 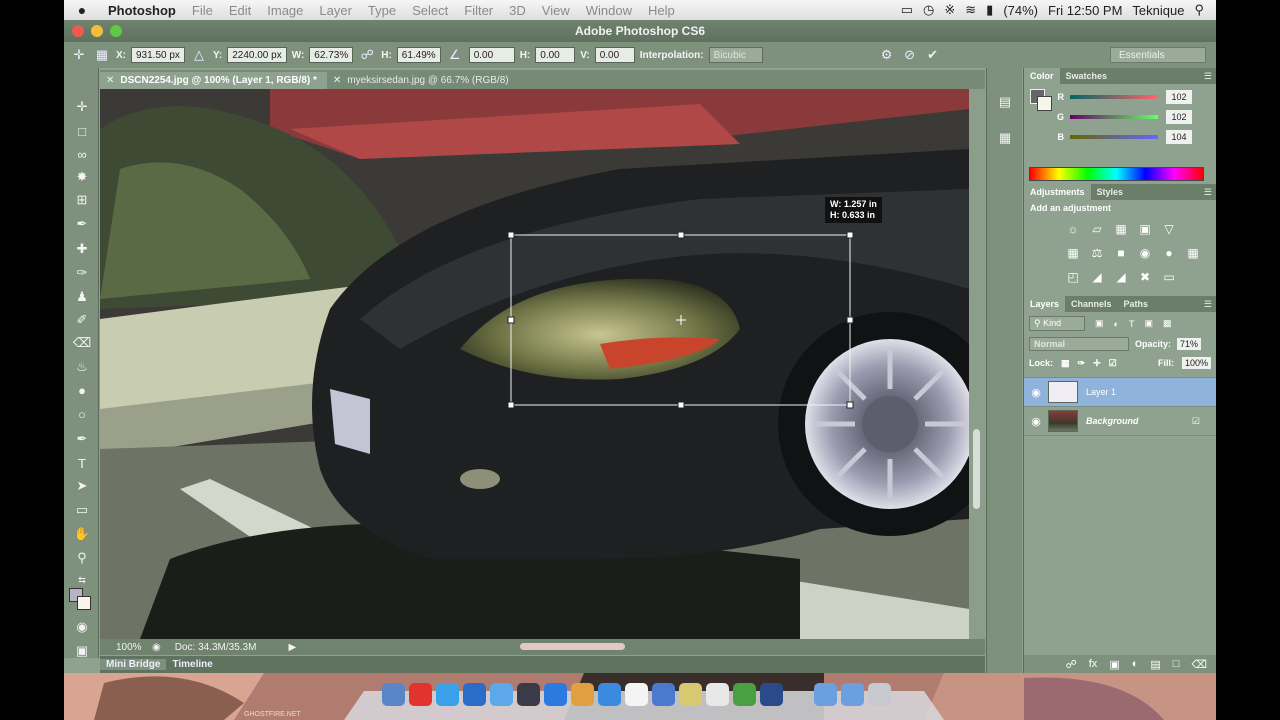 What do you see at coordinates (478, 10) in the screenshot?
I see `menu-filter: Filter` at bounding box center [478, 10].